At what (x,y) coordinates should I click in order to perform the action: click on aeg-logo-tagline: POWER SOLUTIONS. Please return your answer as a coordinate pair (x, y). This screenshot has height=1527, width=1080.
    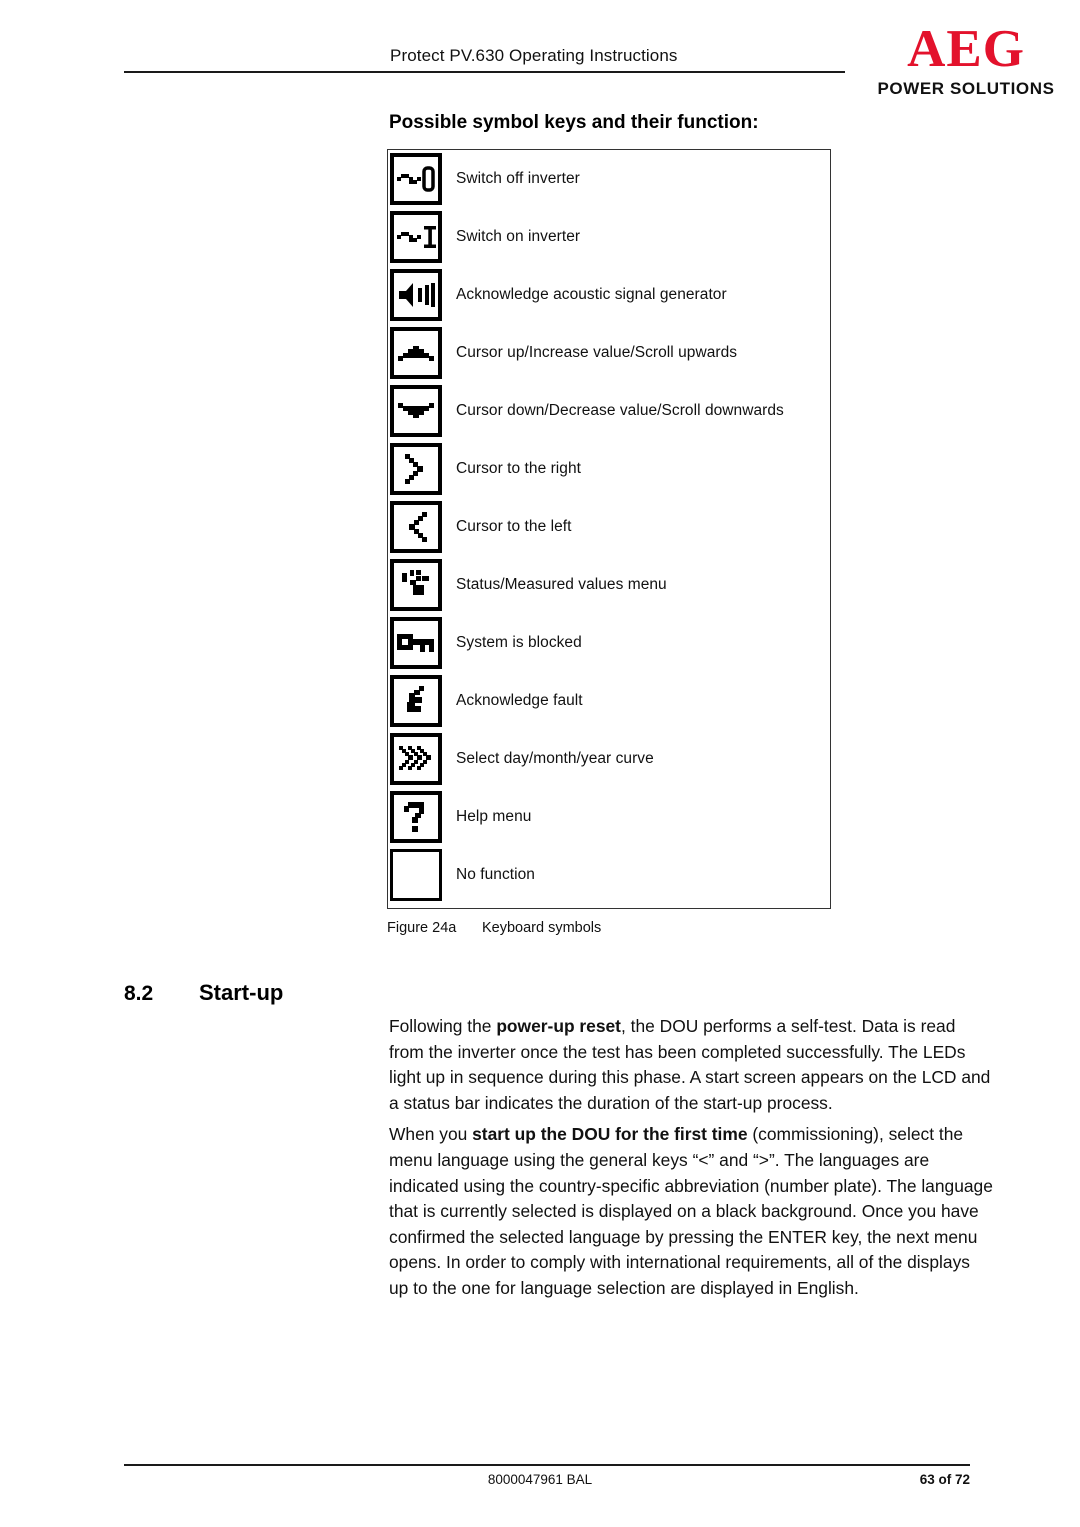
    Looking at the image, I should click on (966, 88).